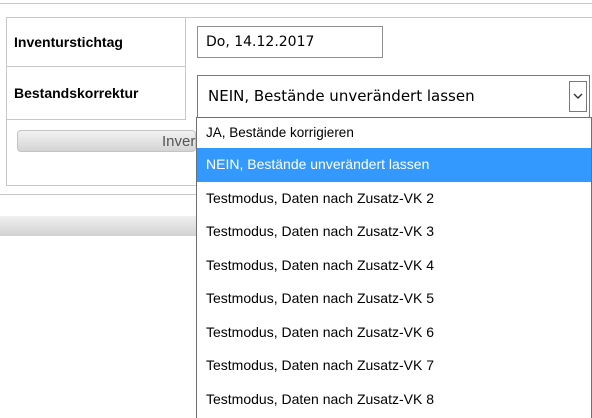  I want to click on stock-correction-label: Bestandskorrektur, so click(96, 93).